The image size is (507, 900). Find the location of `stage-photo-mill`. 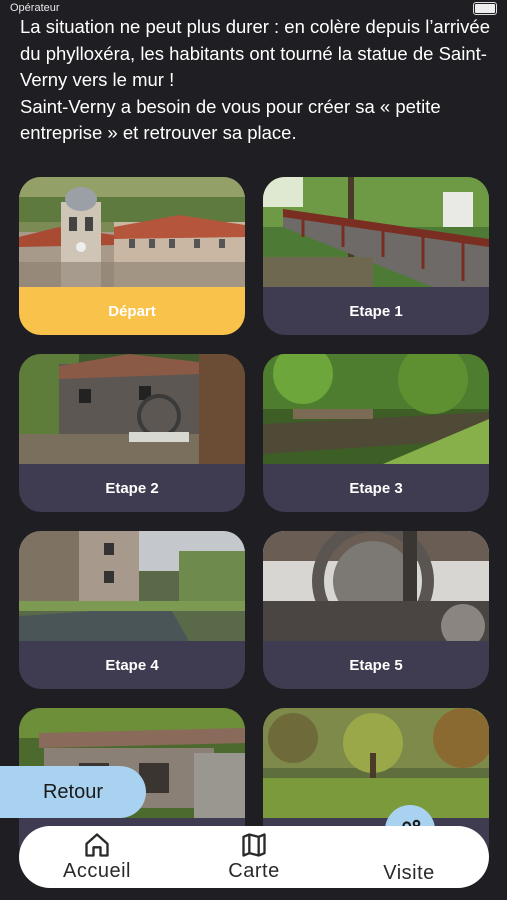

stage-photo-mill is located at coordinates (132, 409).